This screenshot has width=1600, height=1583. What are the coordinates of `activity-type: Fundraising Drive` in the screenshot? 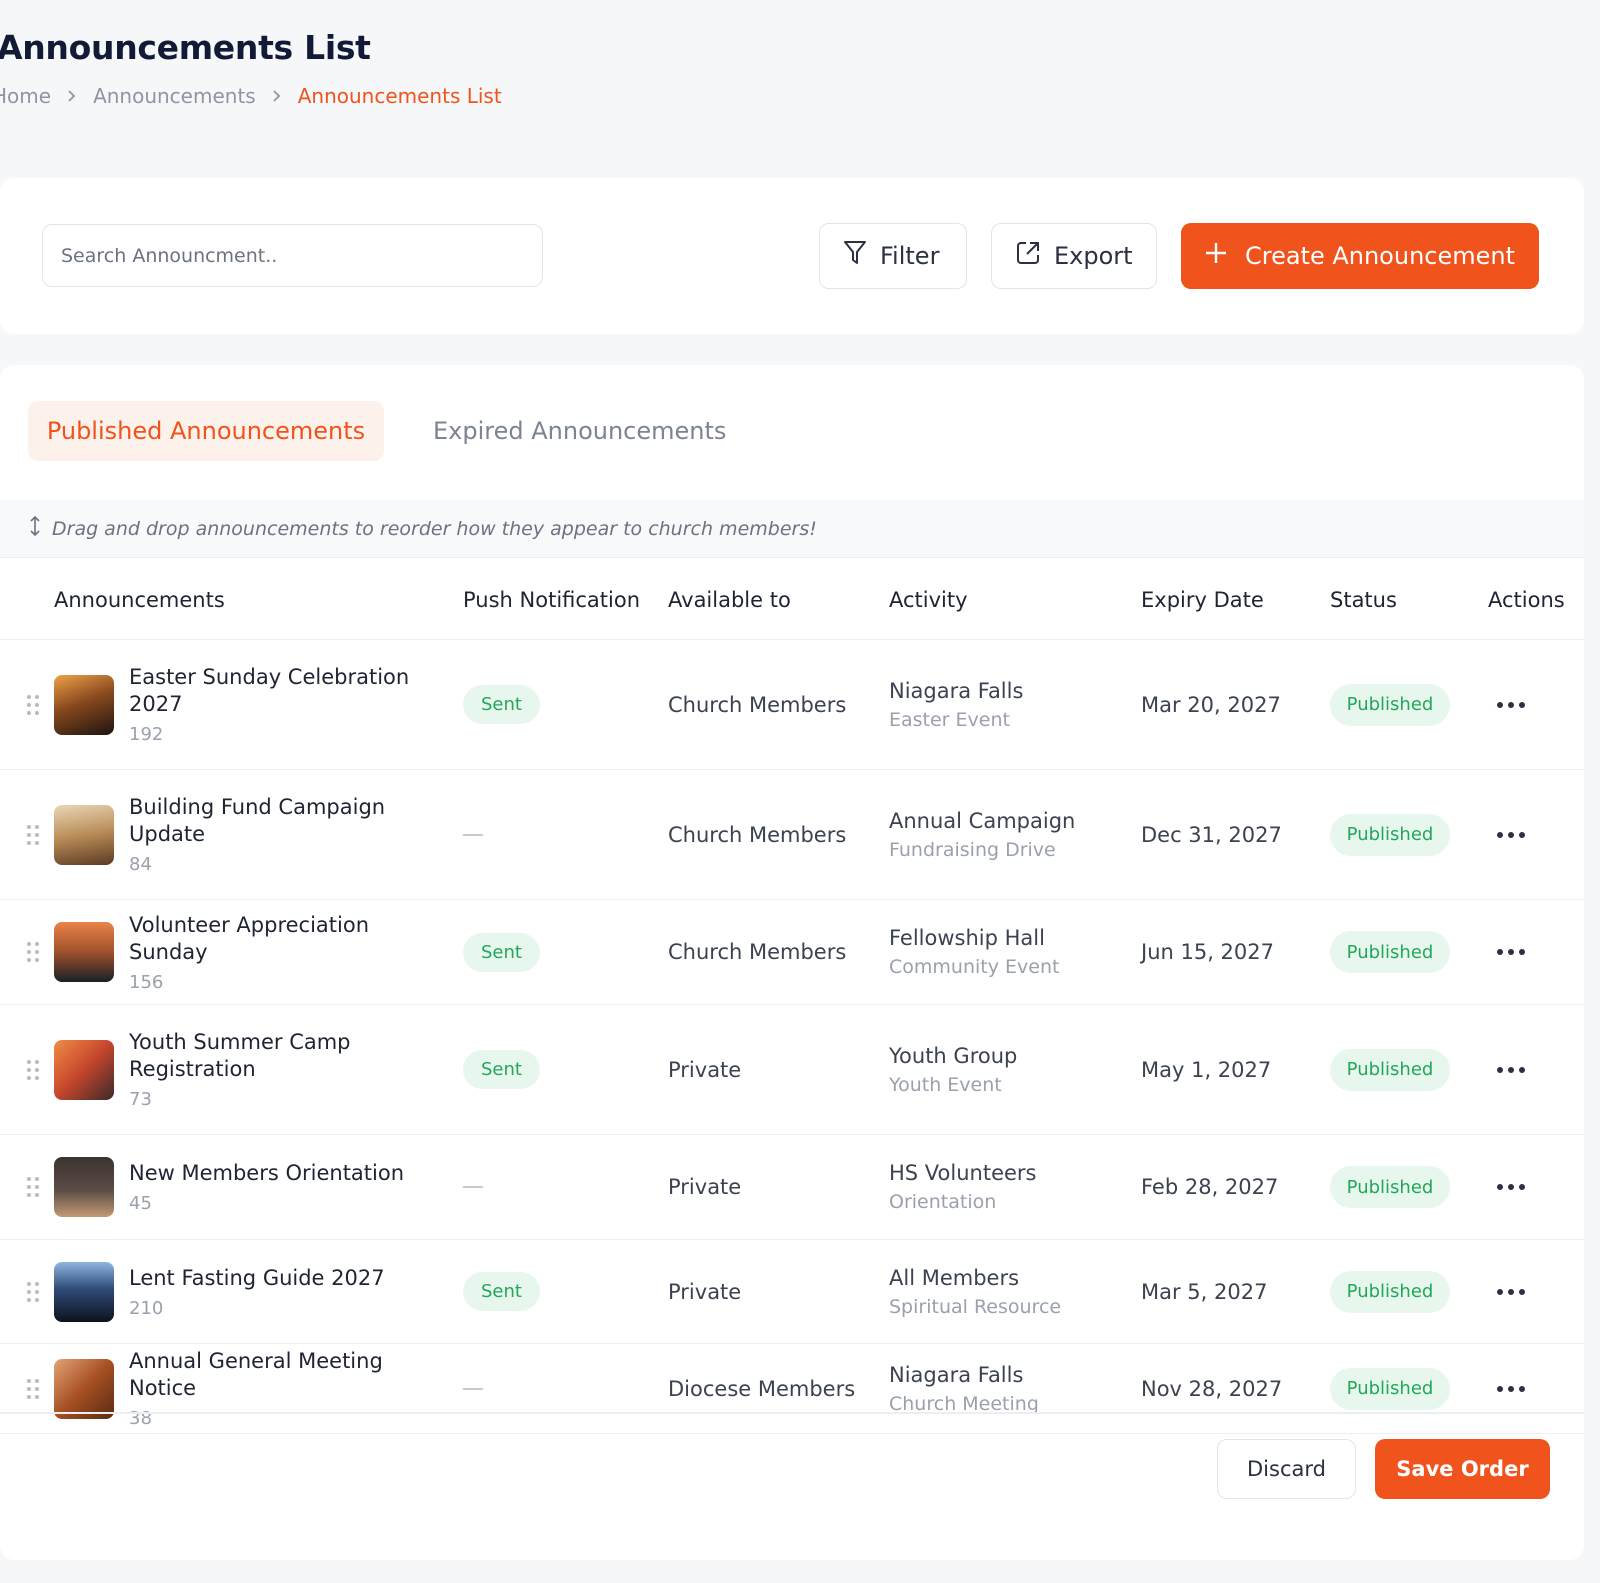 It's located at (972, 849).